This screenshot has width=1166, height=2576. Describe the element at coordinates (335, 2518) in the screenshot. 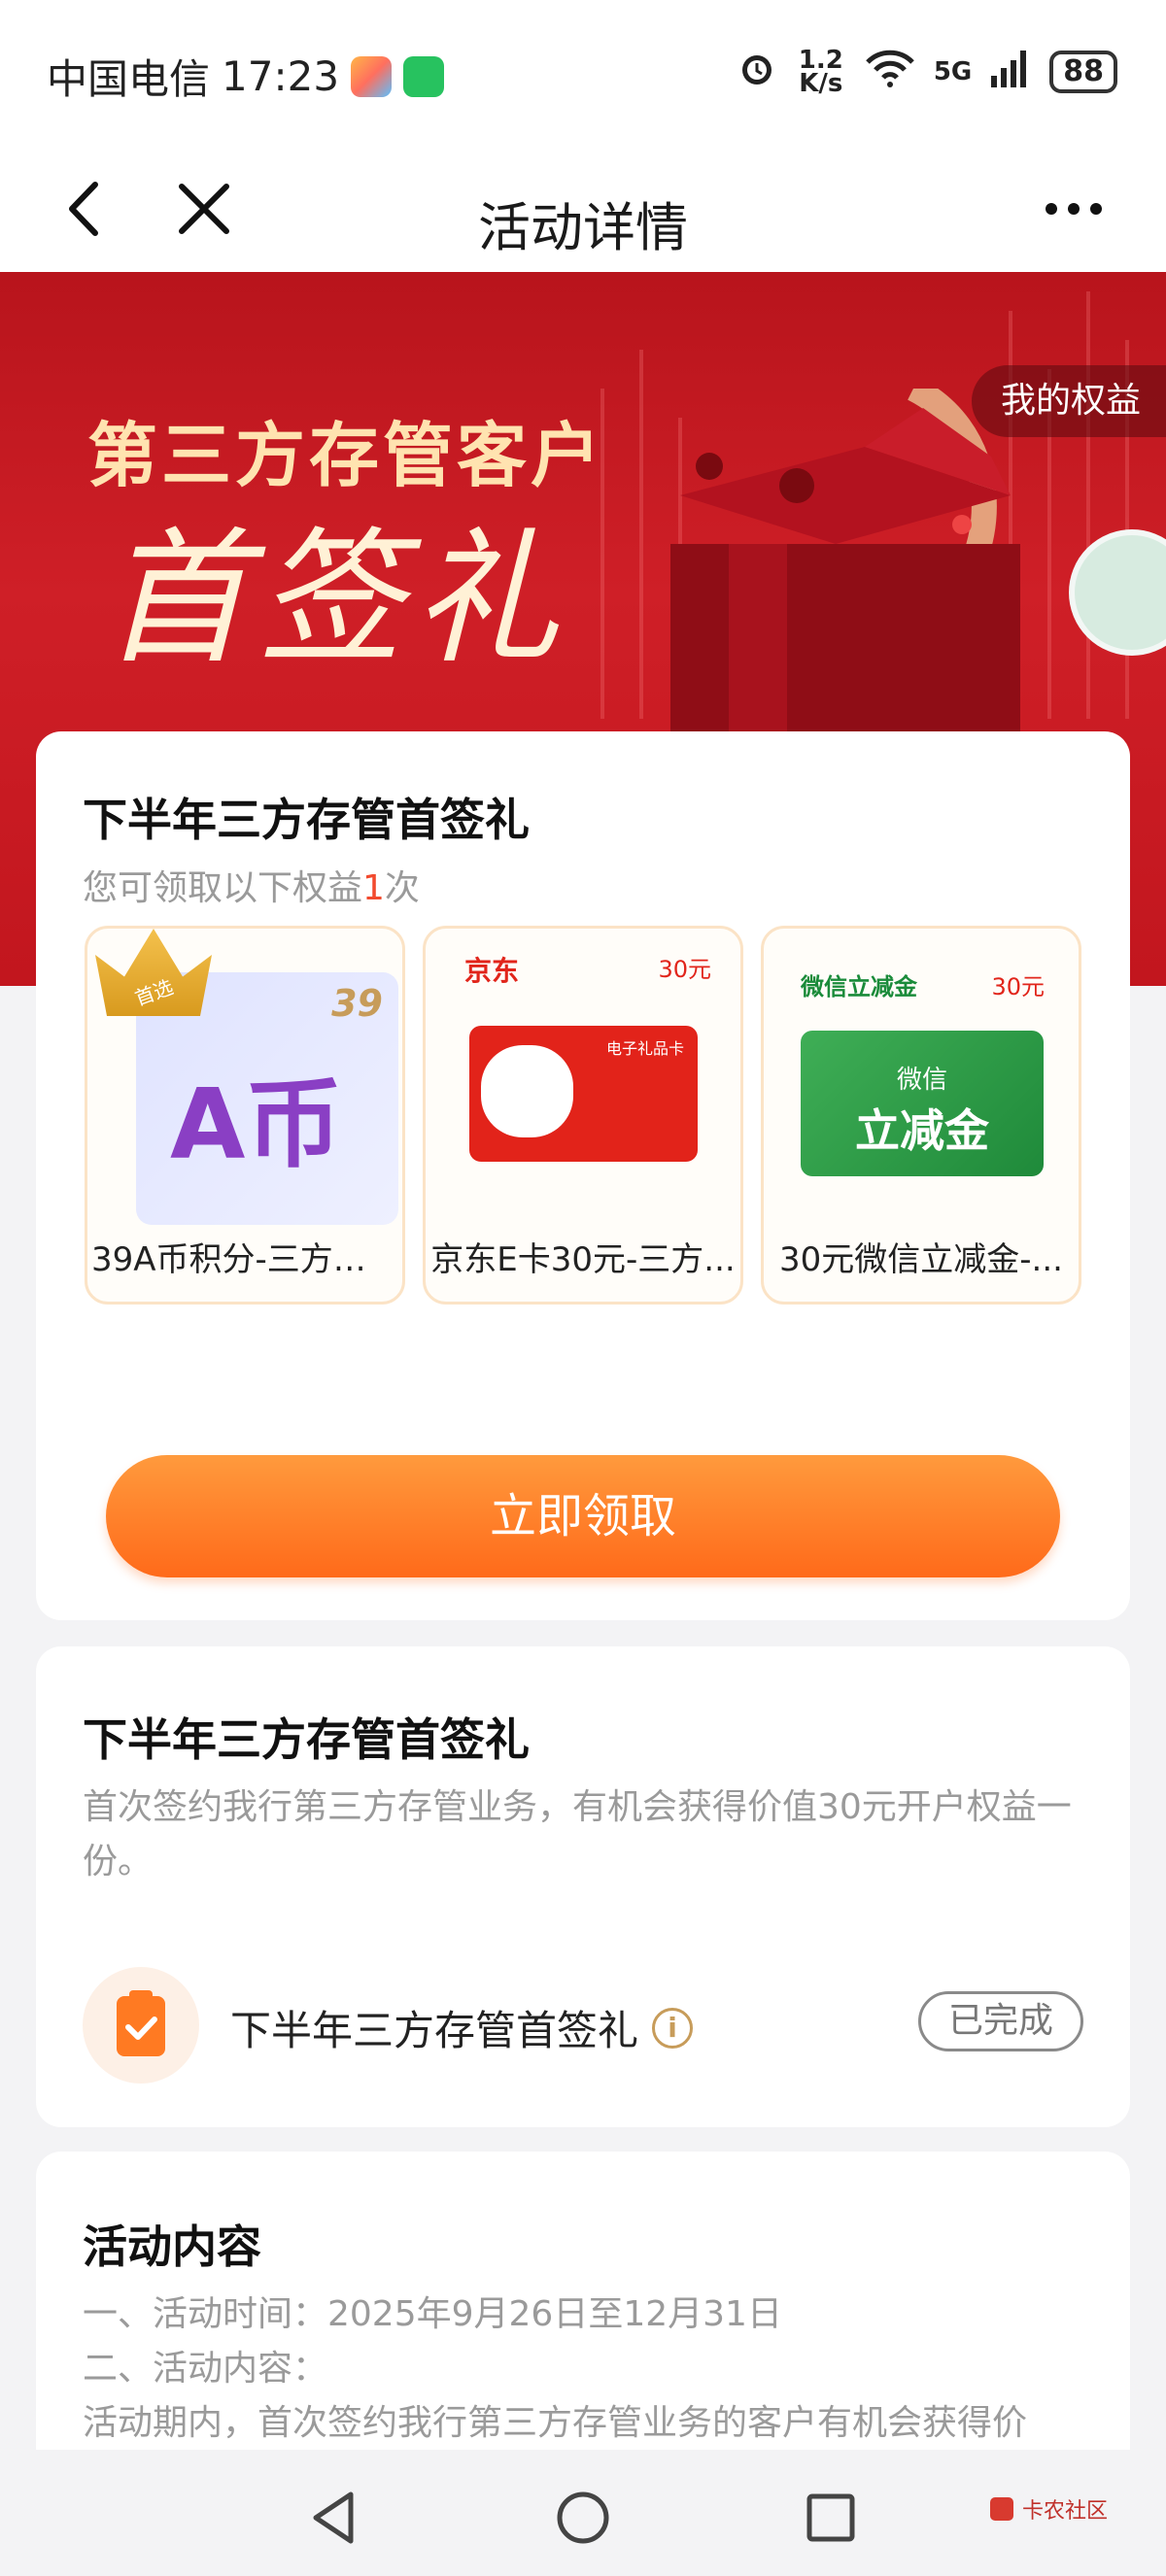

I see `back-triangle-icon` at that location.